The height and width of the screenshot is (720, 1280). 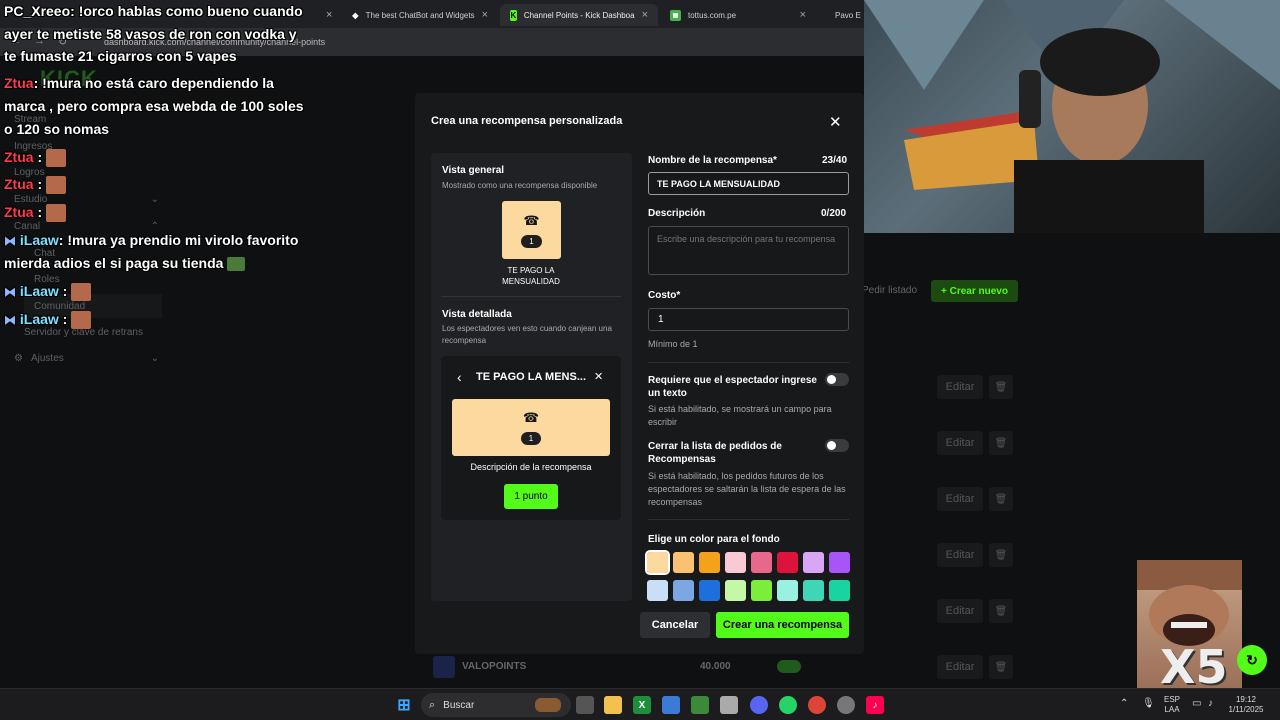 What do you see at coordinates (889, 290) in the screenshot?
I see `request-list-link: Pedir listado` at bounding box center [889, 290].